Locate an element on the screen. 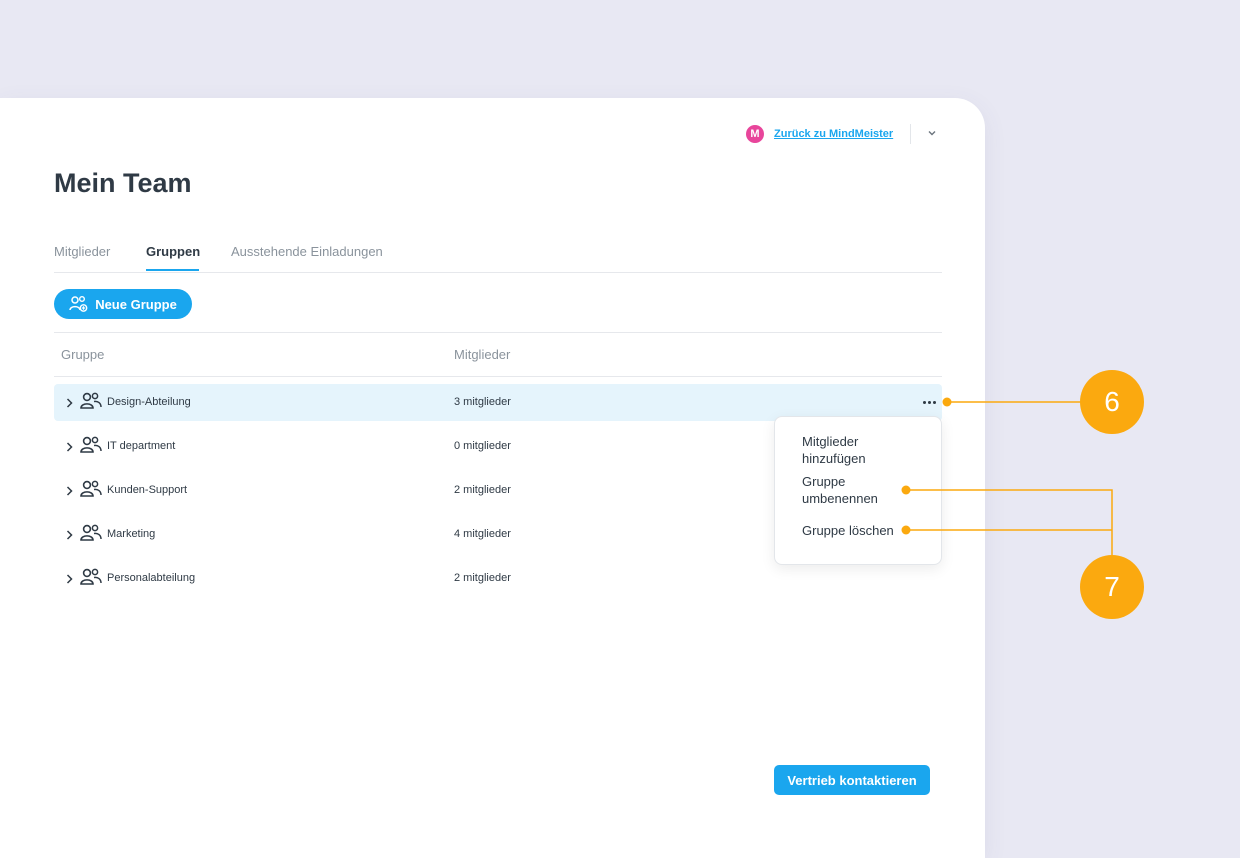  callout-badge: 6 is located at coordinates (1112, 402).